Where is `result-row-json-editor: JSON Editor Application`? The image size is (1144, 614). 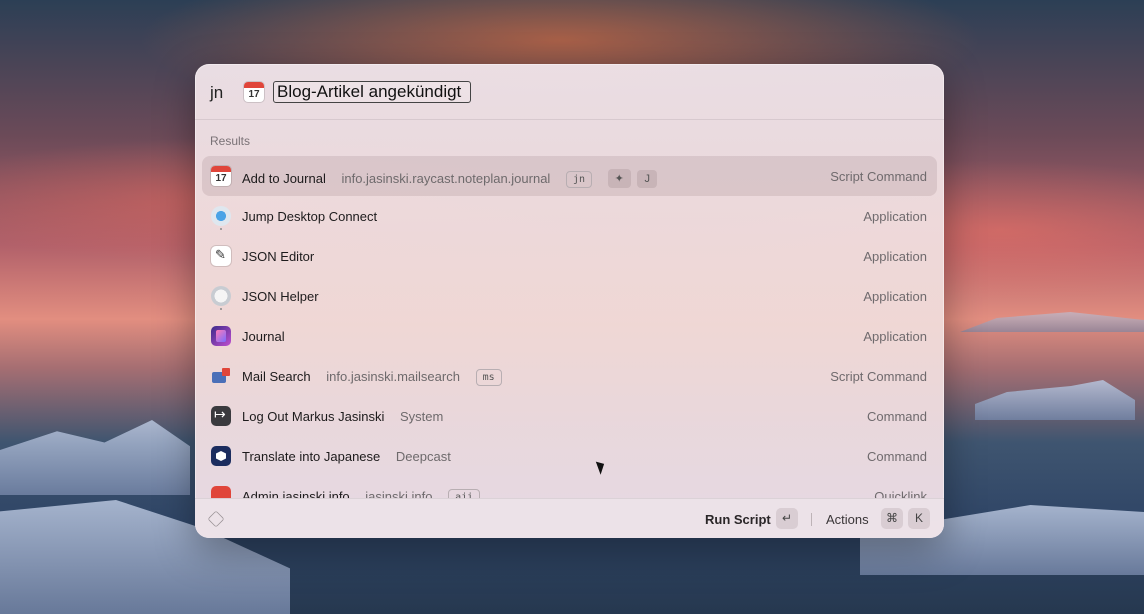 result-row-json-editor: JSON Editor Application is located at coordinates (569, 256).